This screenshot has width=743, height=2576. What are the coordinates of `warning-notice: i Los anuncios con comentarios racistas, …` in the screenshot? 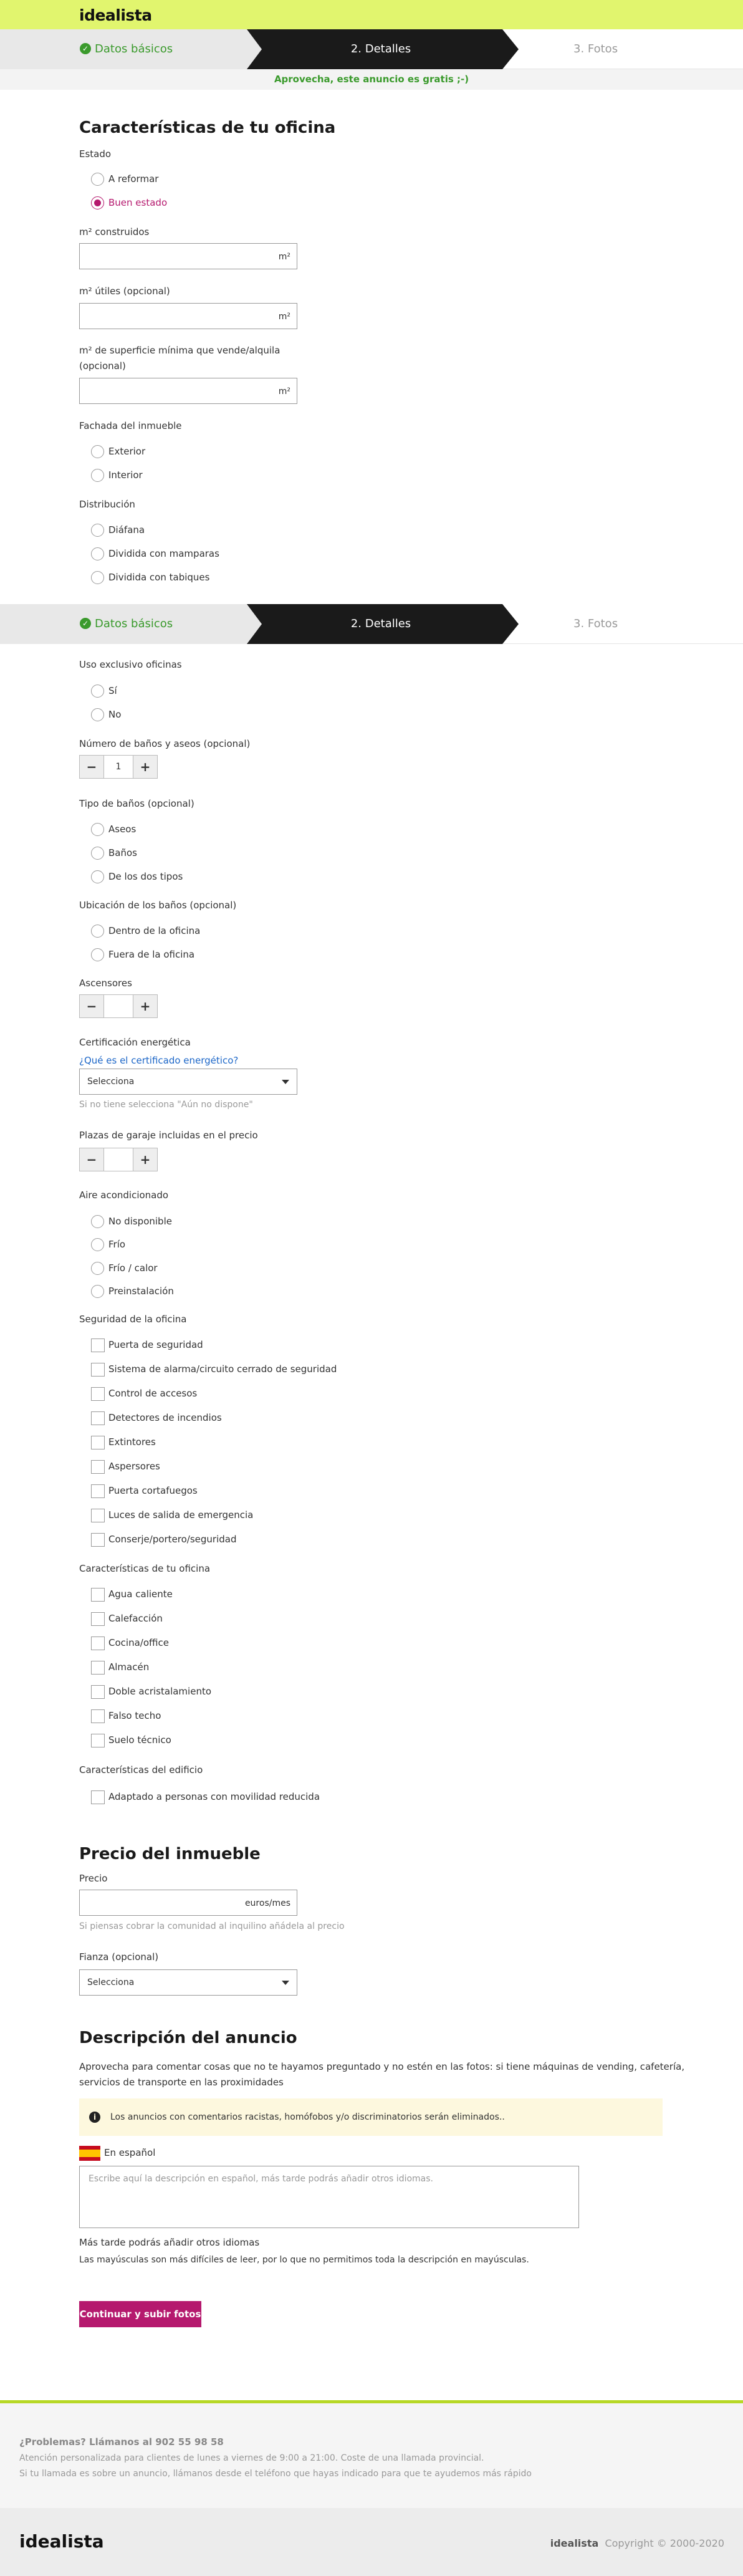 It's located at (371, 2117).